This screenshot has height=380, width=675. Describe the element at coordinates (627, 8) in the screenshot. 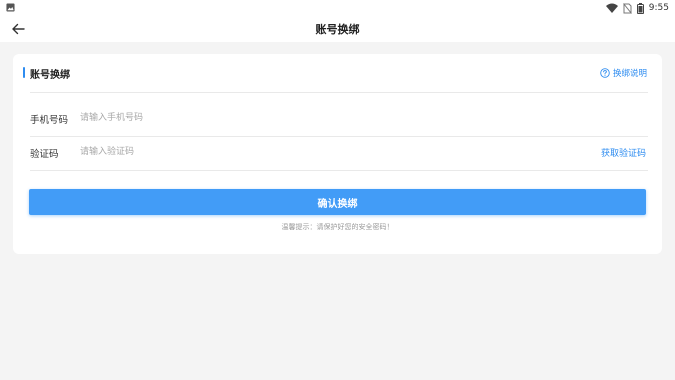

I see `no-sim-icon` at that location.